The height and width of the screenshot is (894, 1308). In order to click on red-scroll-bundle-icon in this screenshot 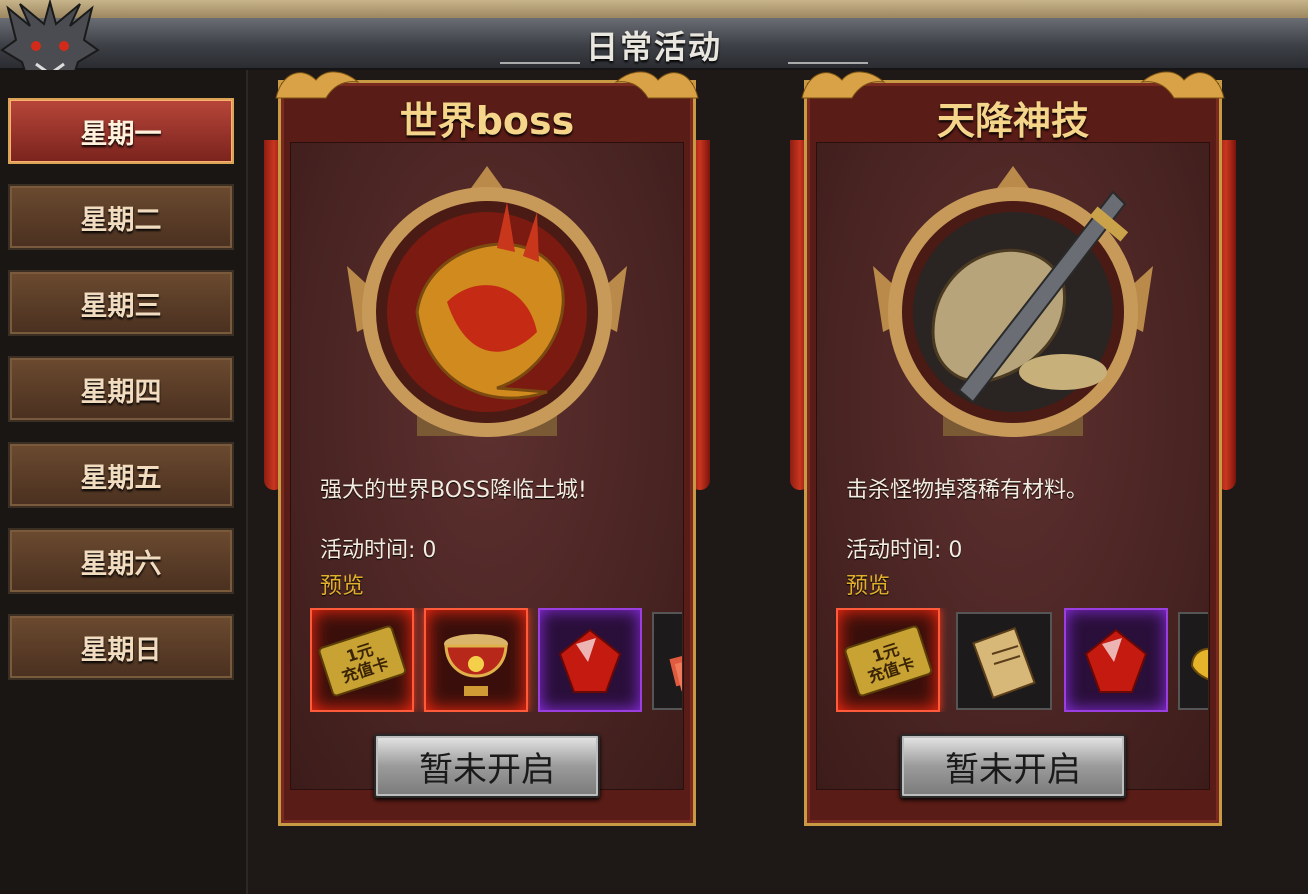, I will do `click(675, 668)`.